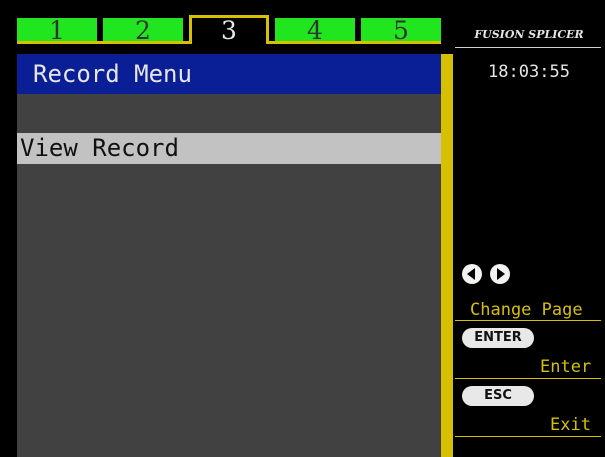  Describe the element at coordinates (528, 47) in the screenshot. I see `brand-divider` at that location.